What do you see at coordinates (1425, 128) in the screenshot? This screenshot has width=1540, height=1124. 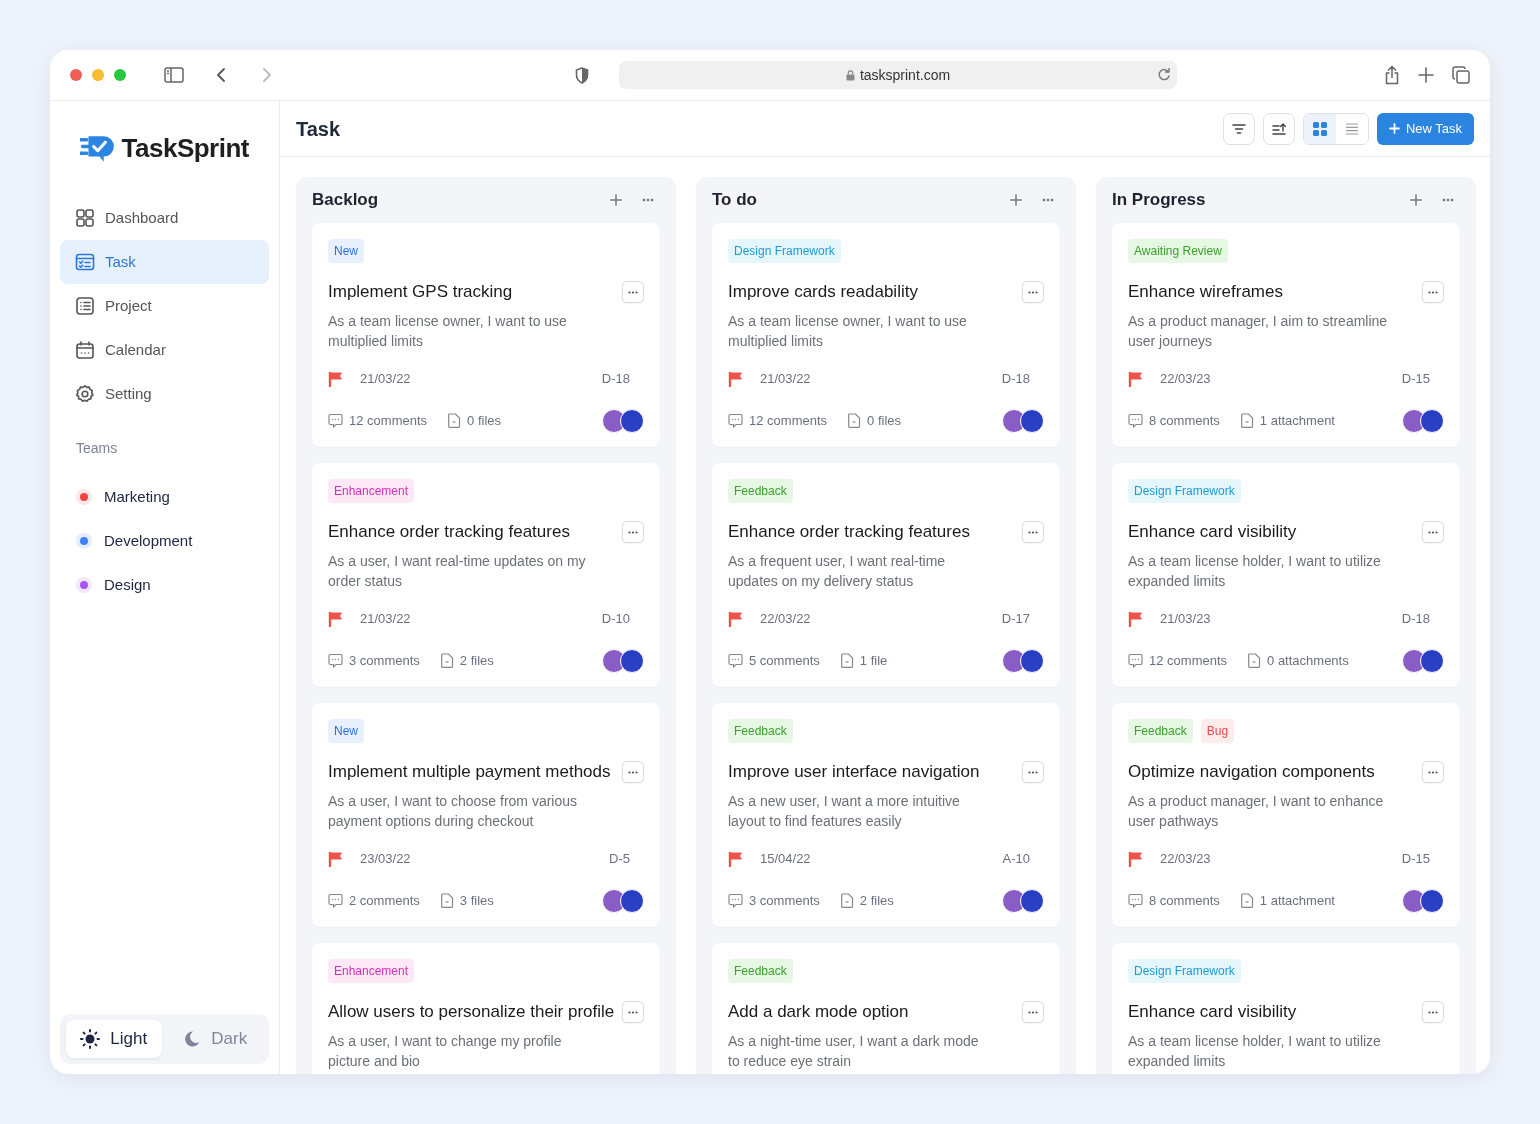 I see `new-task-button: New Task` at bounding box center [1425, 128].